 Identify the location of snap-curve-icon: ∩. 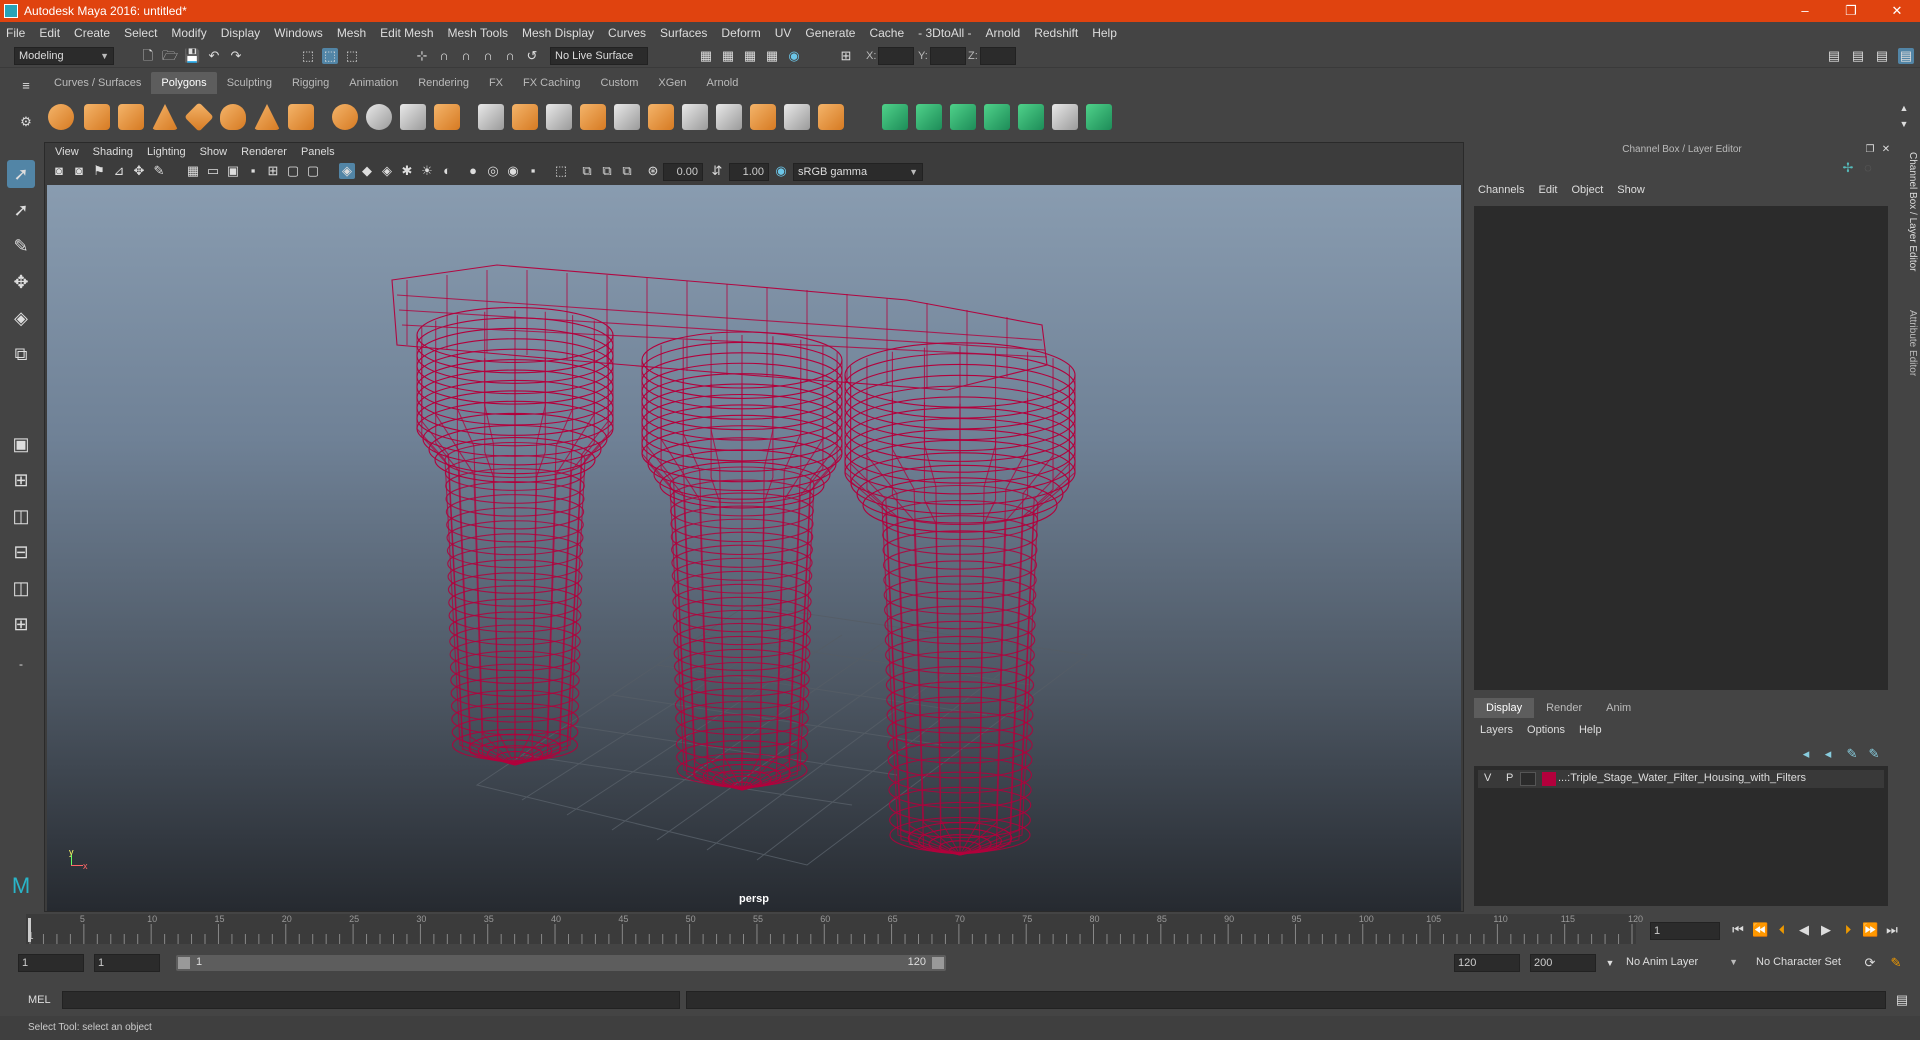
(444, 56).